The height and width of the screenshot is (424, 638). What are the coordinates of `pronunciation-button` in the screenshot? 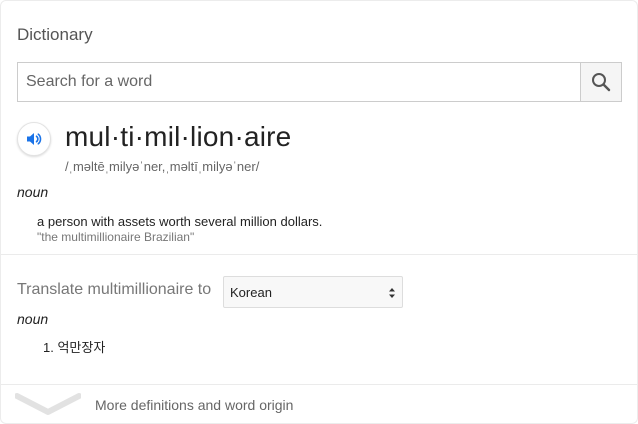 It's located at (34, 139).